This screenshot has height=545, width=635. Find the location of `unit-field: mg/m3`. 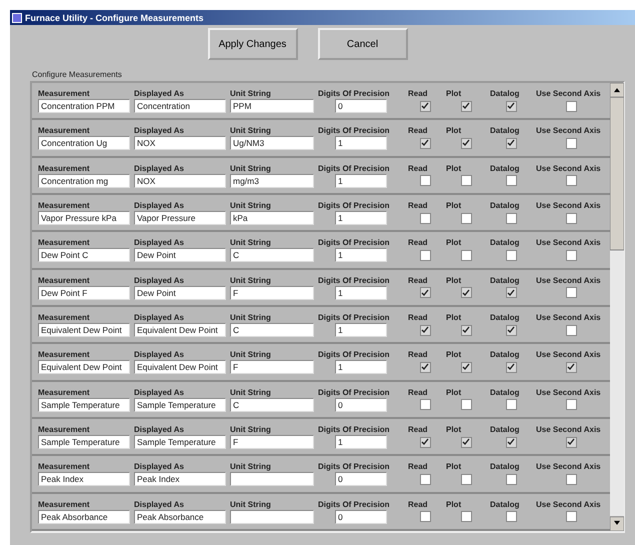

unit-field: mg/m3 is located at coordinates (272, 181).